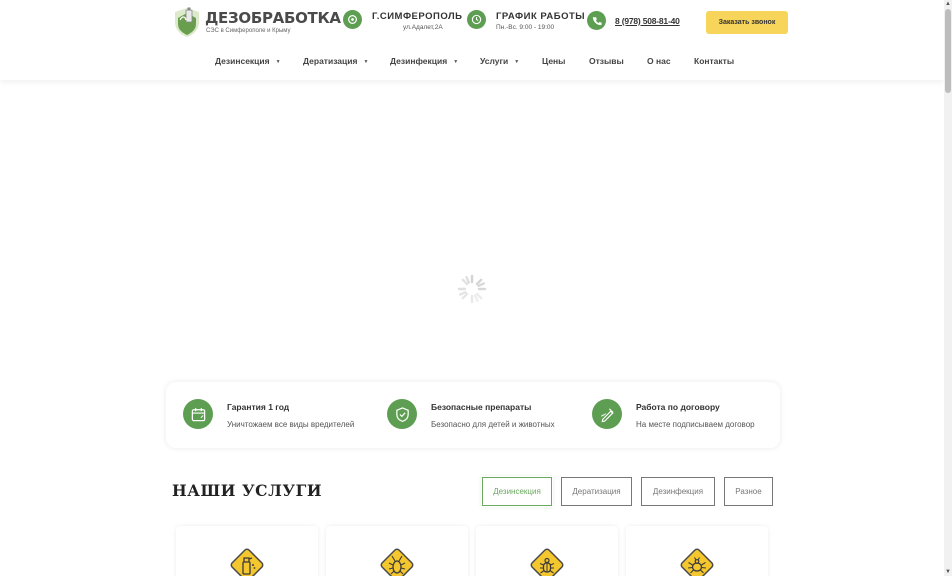 The width and height of the screenshot is (952, 576). What do you see at coordinates (248, 31) in the screenshot?
I see `logo-tagline: СЭС в Симферополе и Крыму` at bounding box center [248, 31].